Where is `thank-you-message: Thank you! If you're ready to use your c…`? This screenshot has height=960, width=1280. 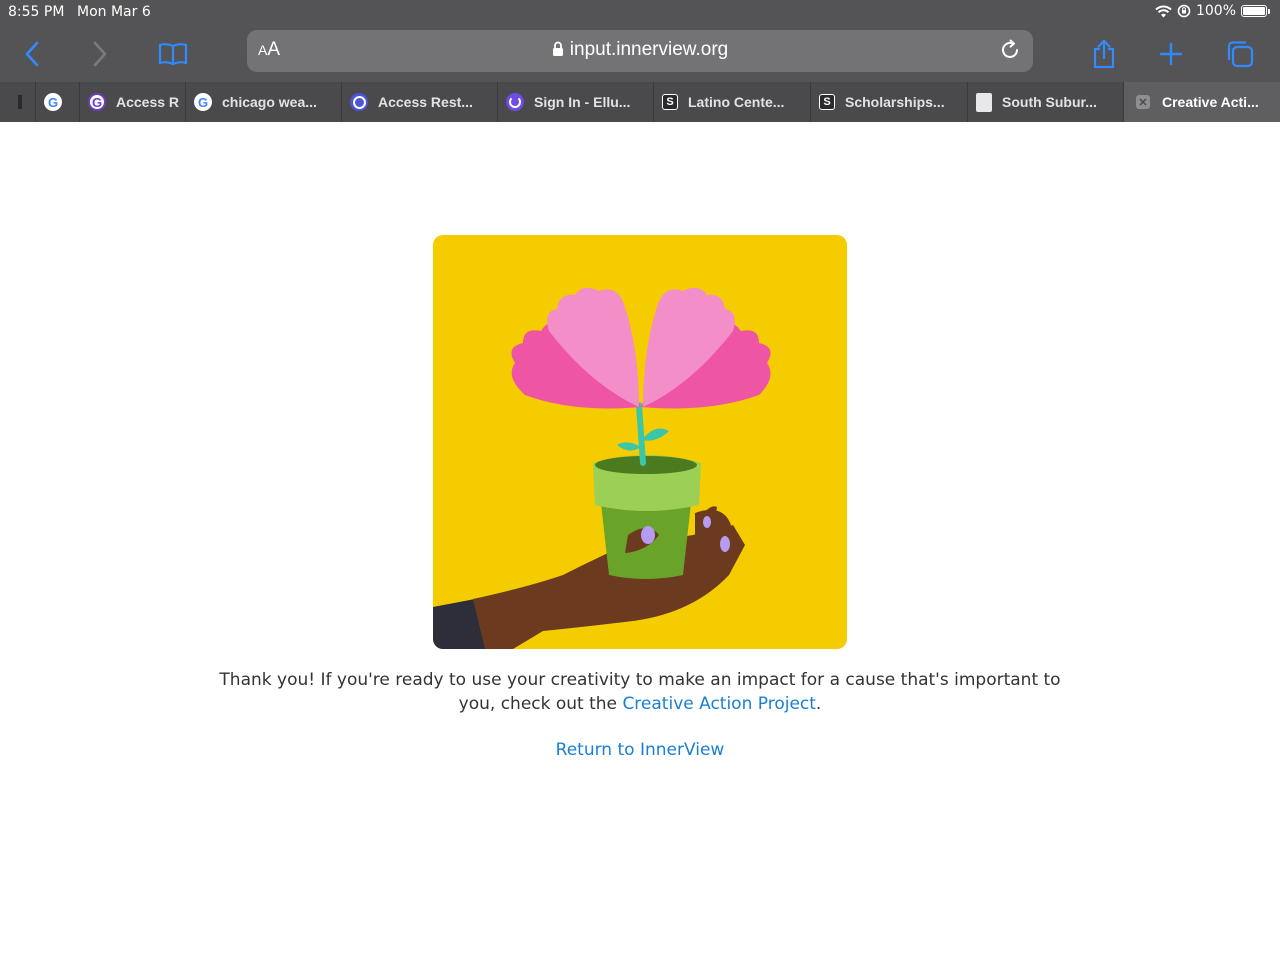
thank-you-message: Thank you! If you're ready to use your c… is located at coordinates (640, 692).